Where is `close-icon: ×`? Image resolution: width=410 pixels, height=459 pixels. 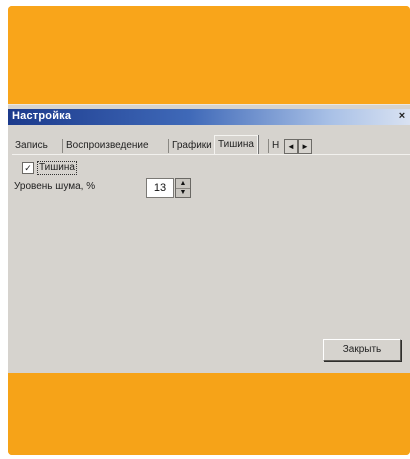 close-icon: × is located at coordinates (402, 116).